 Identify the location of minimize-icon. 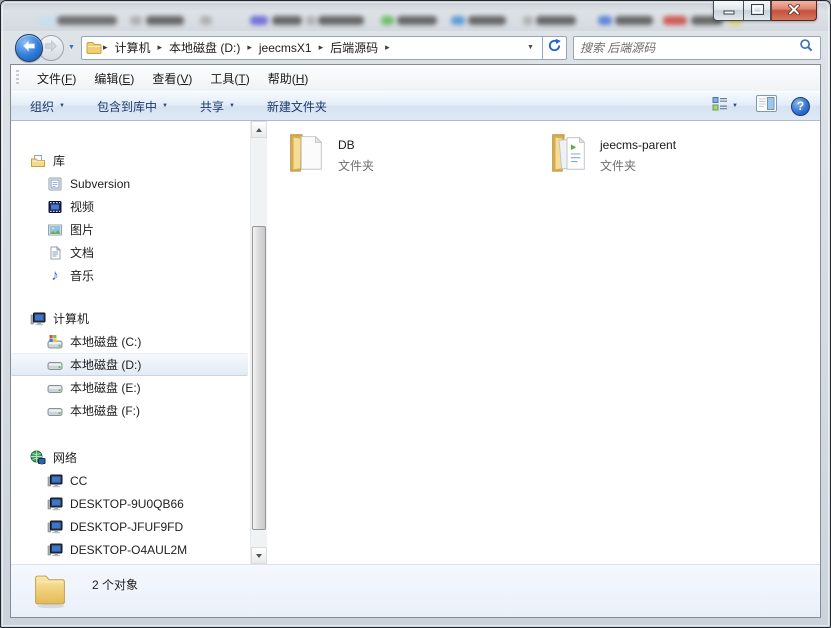
(729, 11).